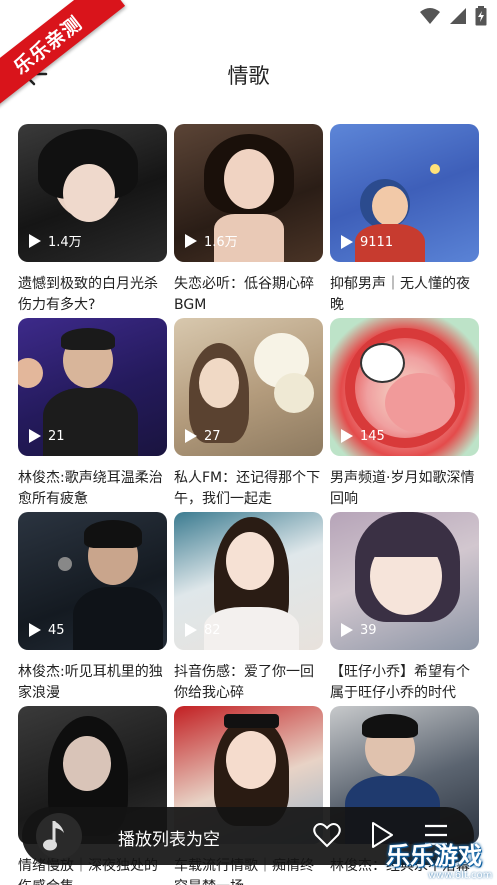 Image resolution: width=497 pixels, height=885 pixels. What do you see at coordinates (244, 682) in the screenshot?
I see `playlist-title: 抖音伤感：爱了你一回你给我心碎` at bounding box center [244, 682].